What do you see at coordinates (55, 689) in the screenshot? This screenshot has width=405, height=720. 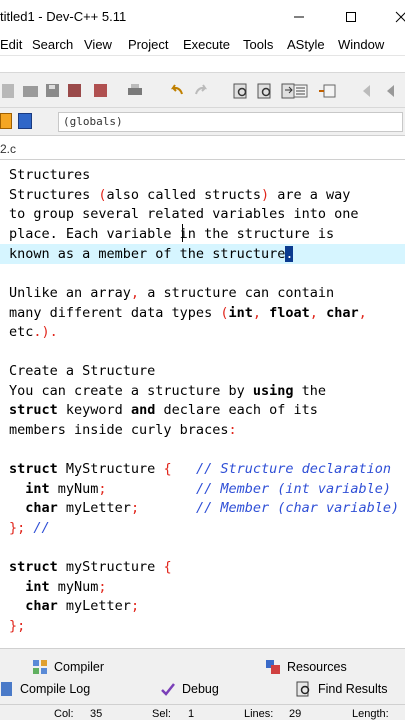 I see `compile-log-tab-label: Compile Log` at bounding box center [55, 689].